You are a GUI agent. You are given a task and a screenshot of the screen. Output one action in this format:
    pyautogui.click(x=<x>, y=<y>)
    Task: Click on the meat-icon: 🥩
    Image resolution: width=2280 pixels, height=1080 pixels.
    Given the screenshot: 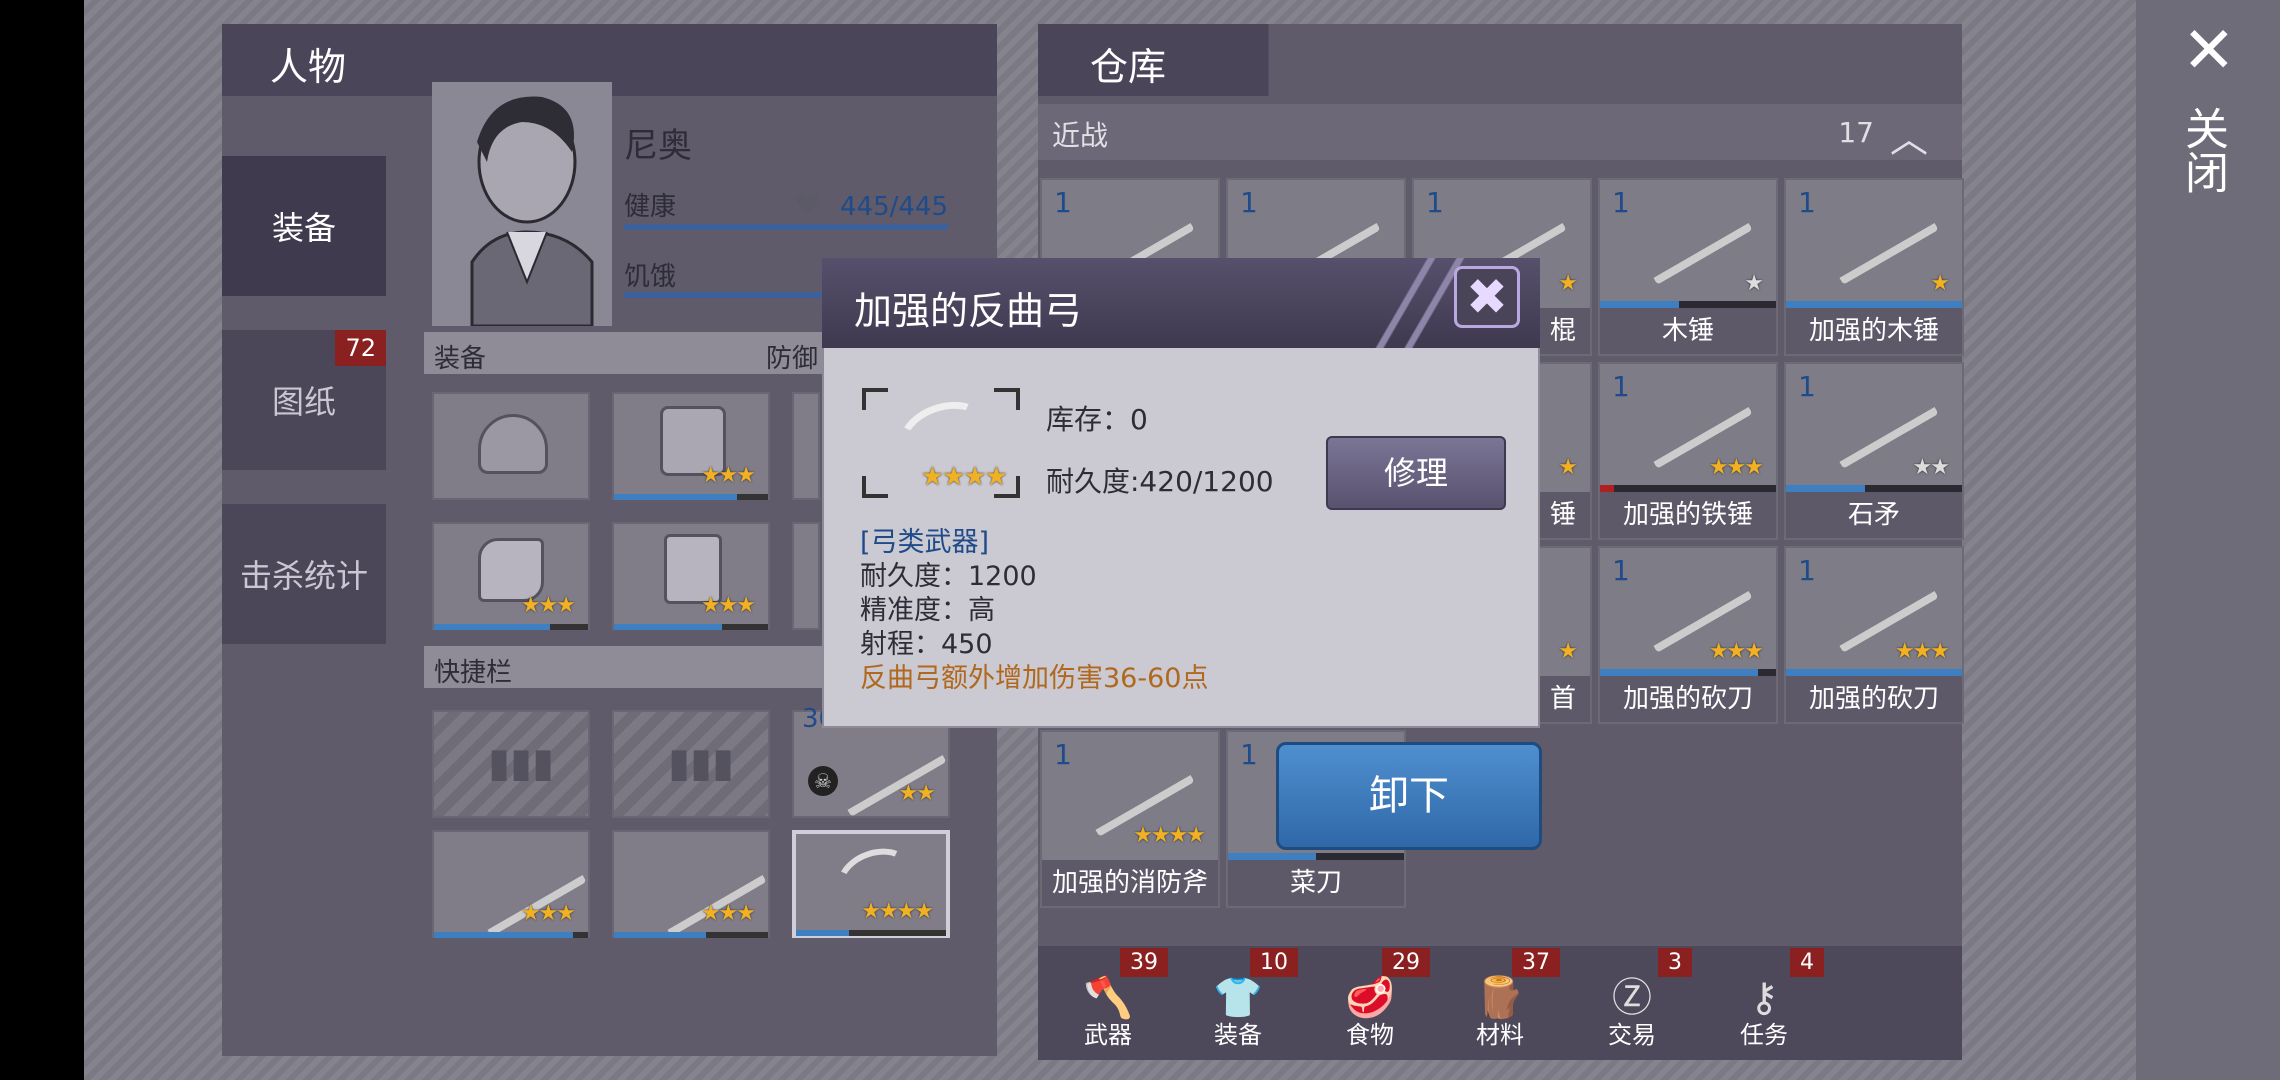 What is the action you would take?
    pyautogui.click(x=1370, y=998)
    